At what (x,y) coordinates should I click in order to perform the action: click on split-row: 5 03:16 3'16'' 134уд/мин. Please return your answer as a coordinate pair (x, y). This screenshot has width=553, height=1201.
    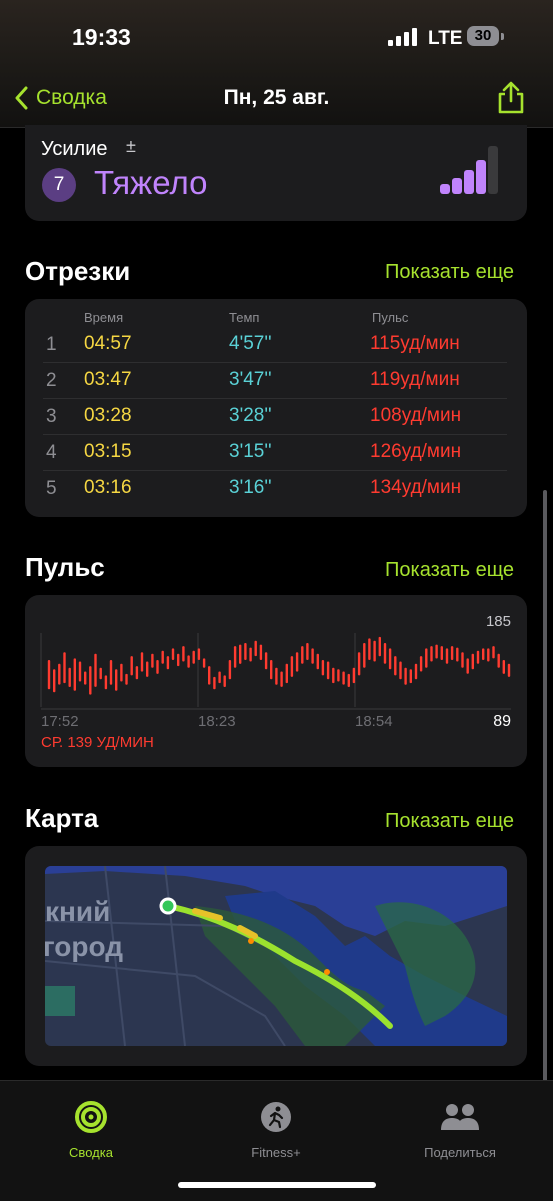
    Looking at the image, I should click on (276, 489).